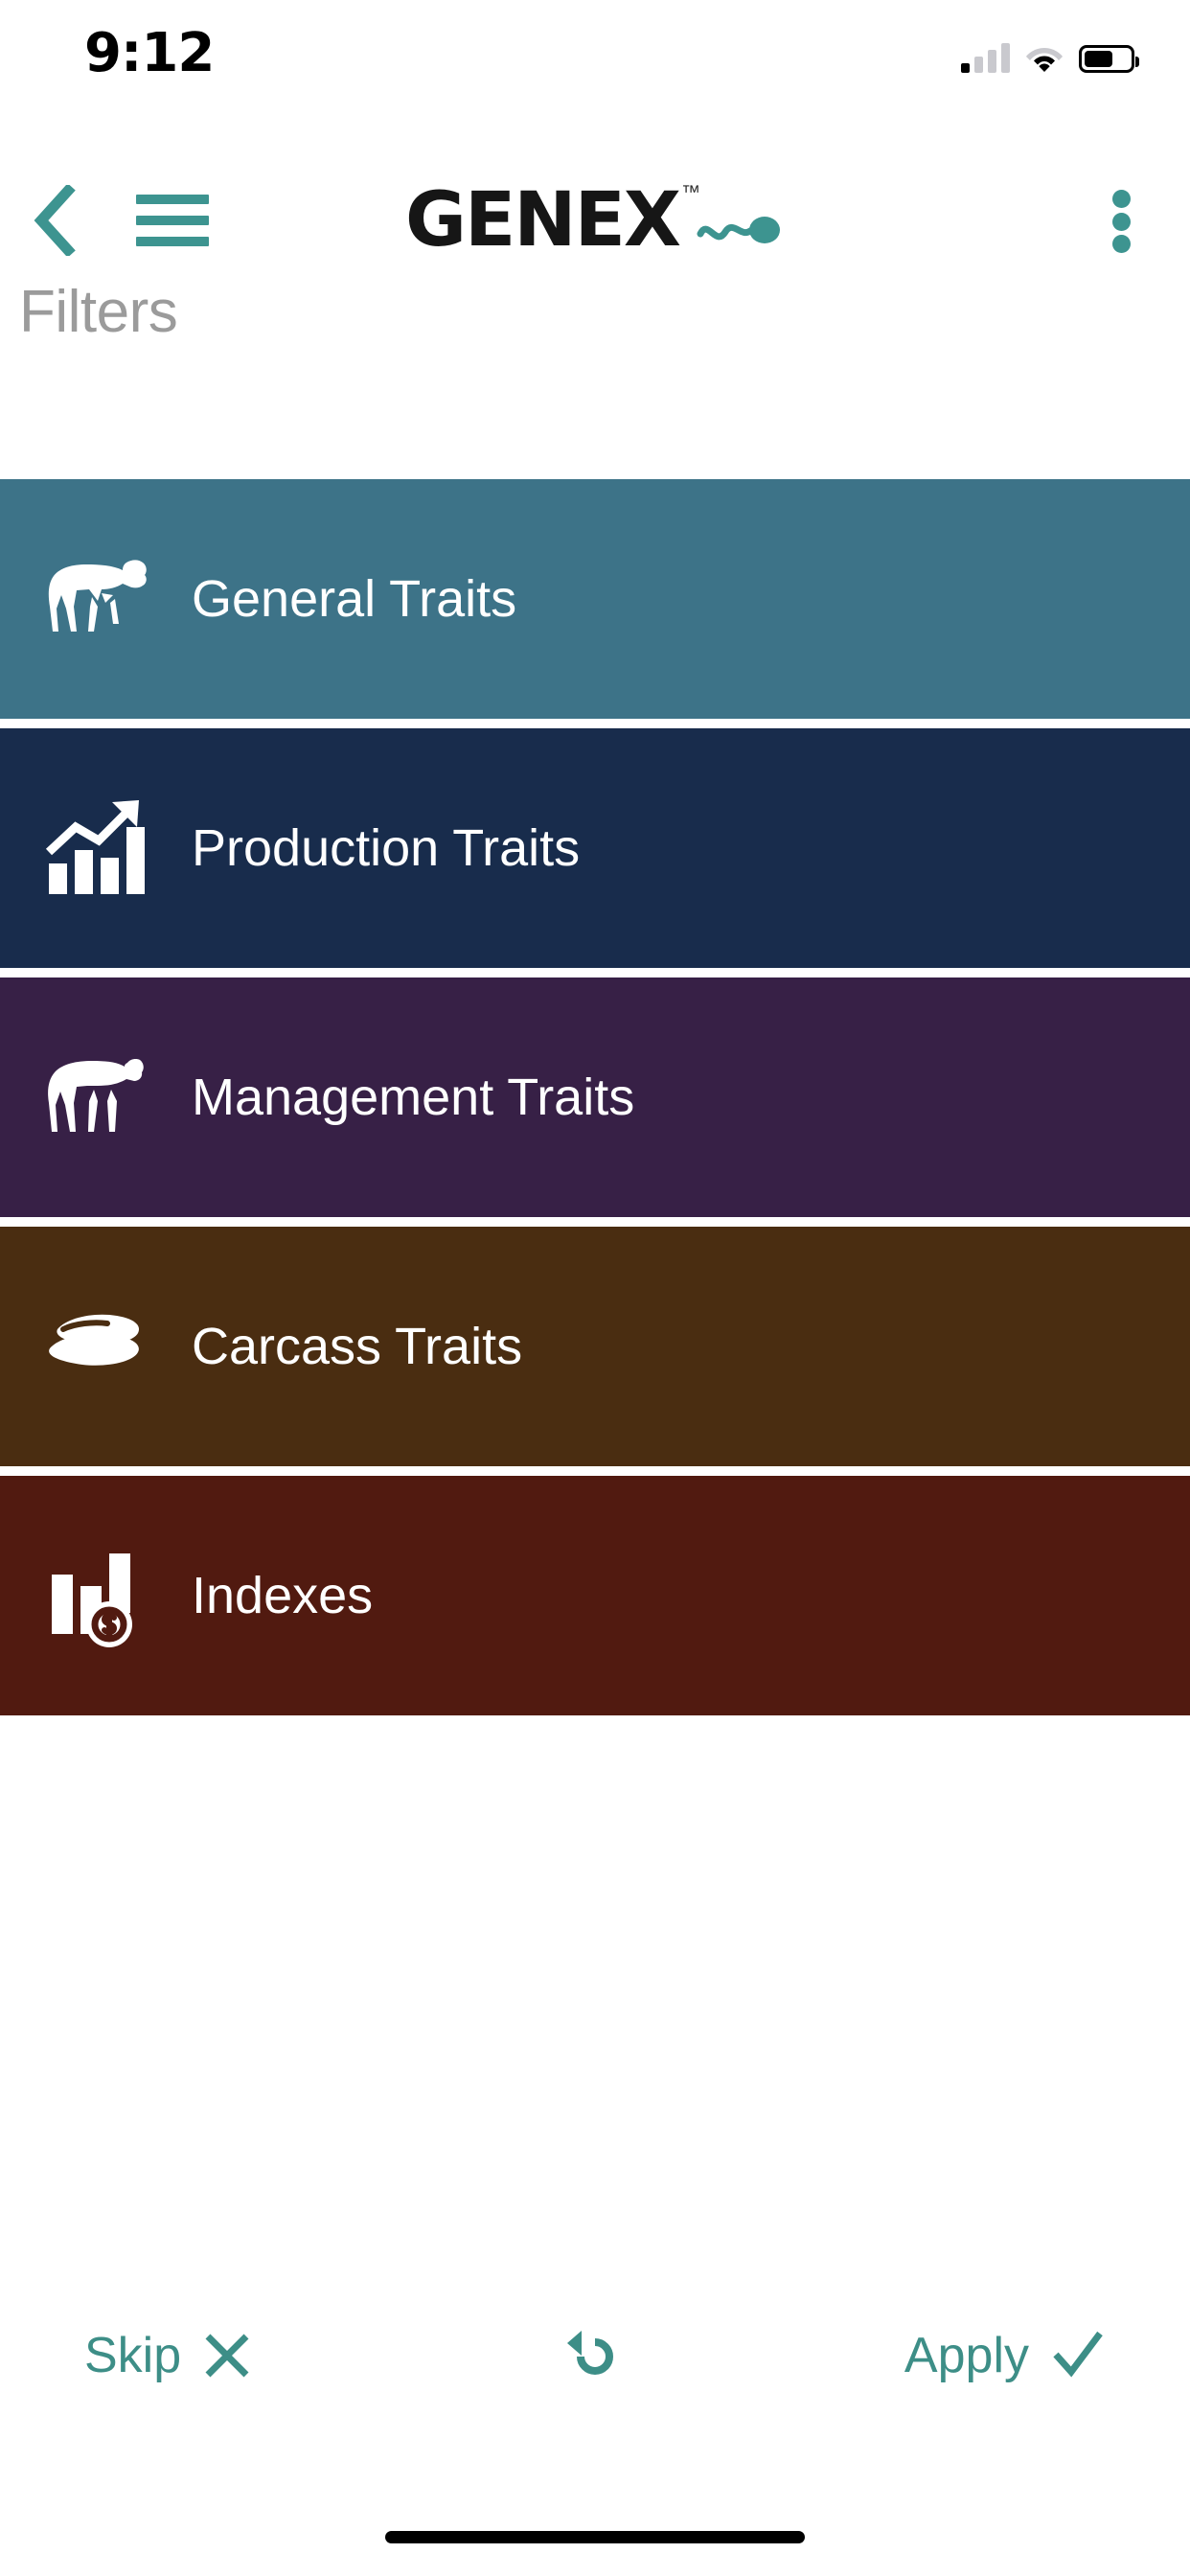  Describe the element at coordinates (595, 48) in the screenshot. I see `status-bar: 9:12` at that location.